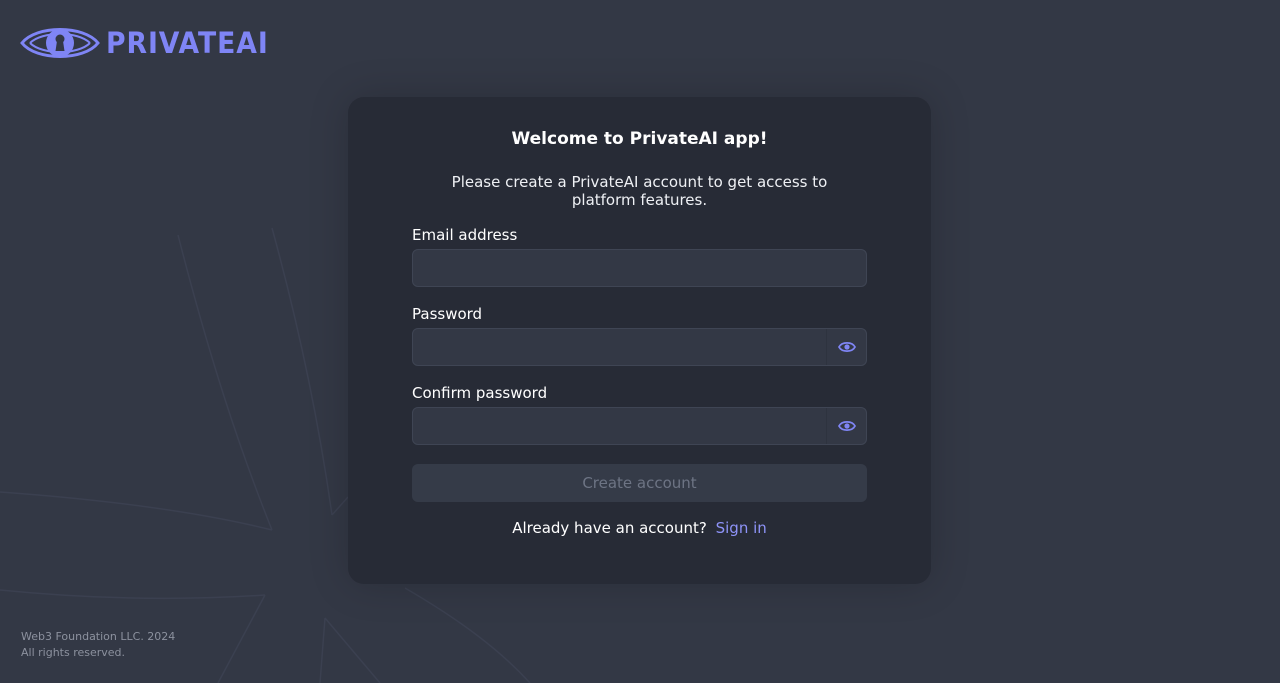 This screenshot has height=683, width=1280. What do you see at coordinates (639, 139) in the screenshot?
I see `card-title: Welcome to PrivateAI app!` at bounding box center [639, 139].